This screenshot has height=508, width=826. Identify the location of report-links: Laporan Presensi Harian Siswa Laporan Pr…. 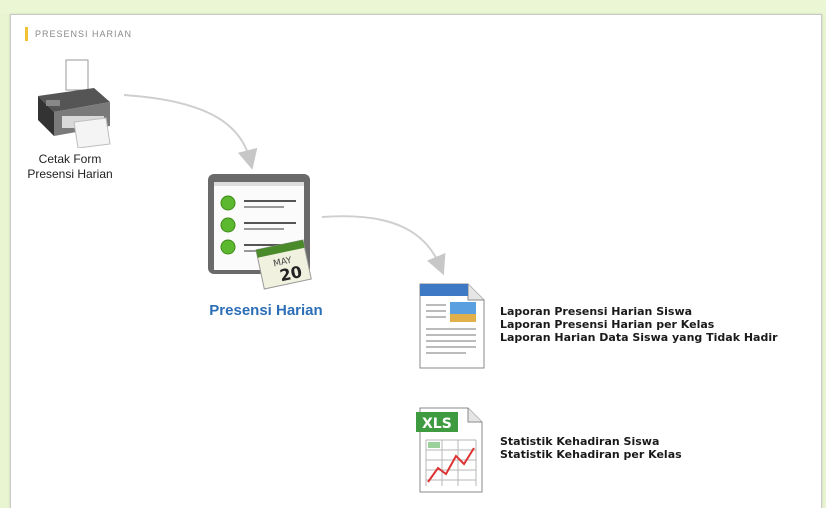
(639, 324).